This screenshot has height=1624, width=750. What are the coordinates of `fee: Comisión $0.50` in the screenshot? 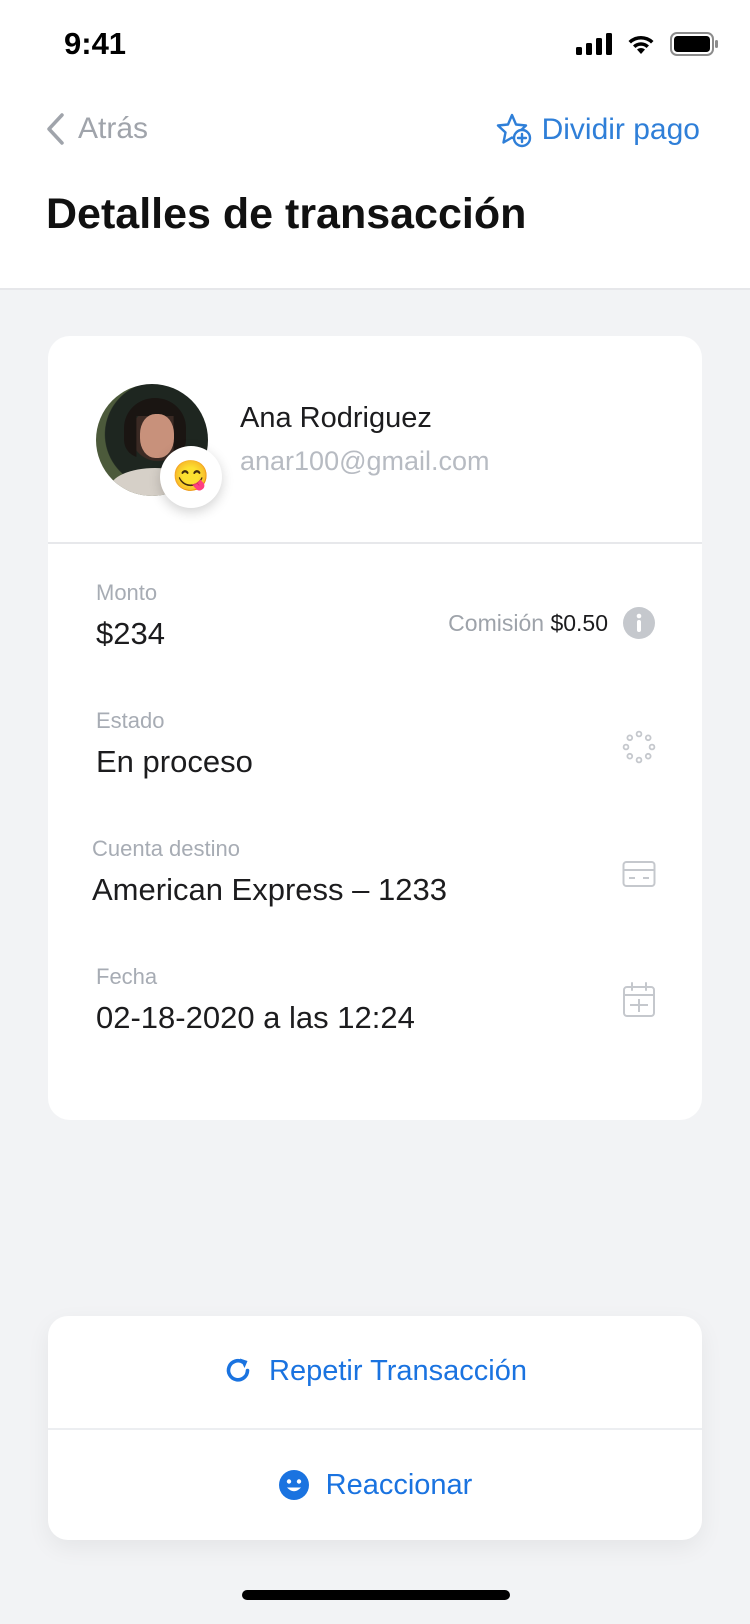 It's located at (528, 623).